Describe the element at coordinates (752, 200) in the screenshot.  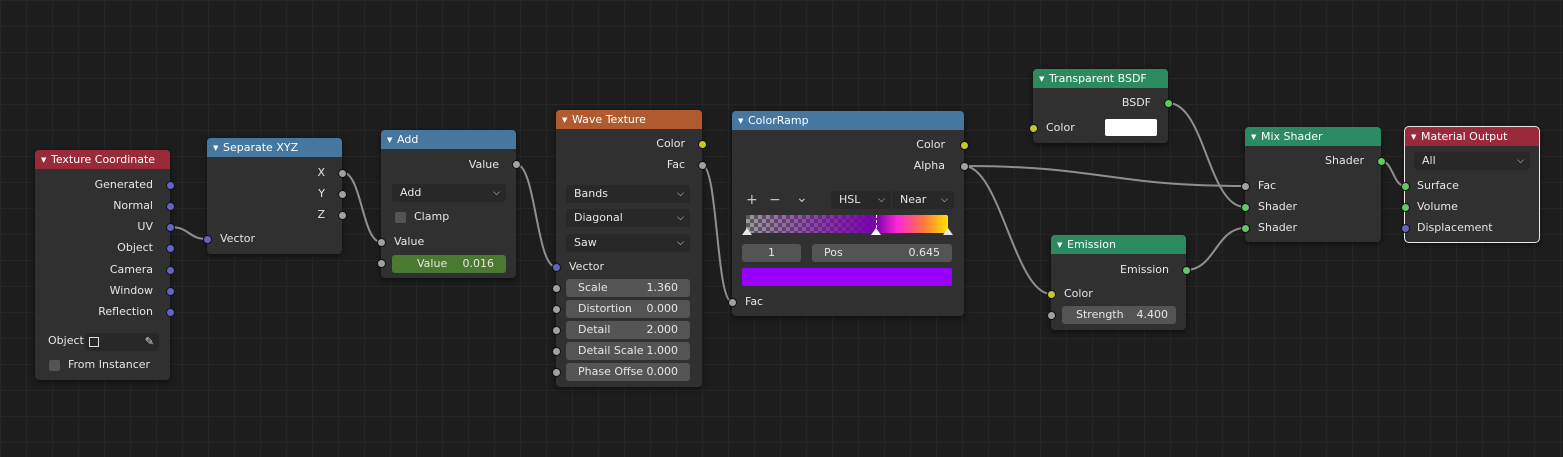
I see `add-stop-icon: +` at that location.